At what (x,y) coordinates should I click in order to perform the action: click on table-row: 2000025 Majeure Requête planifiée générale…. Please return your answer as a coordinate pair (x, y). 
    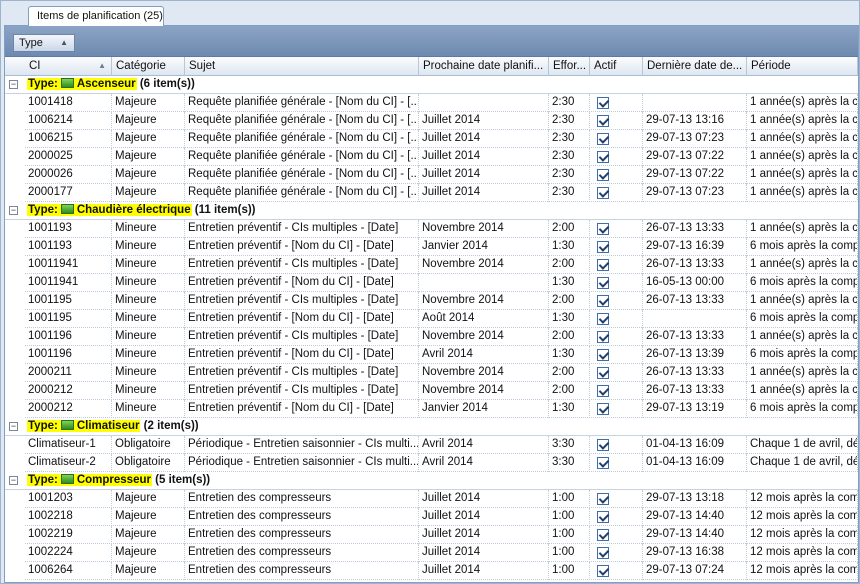
    Looking at the image, I should click on (431, 157).